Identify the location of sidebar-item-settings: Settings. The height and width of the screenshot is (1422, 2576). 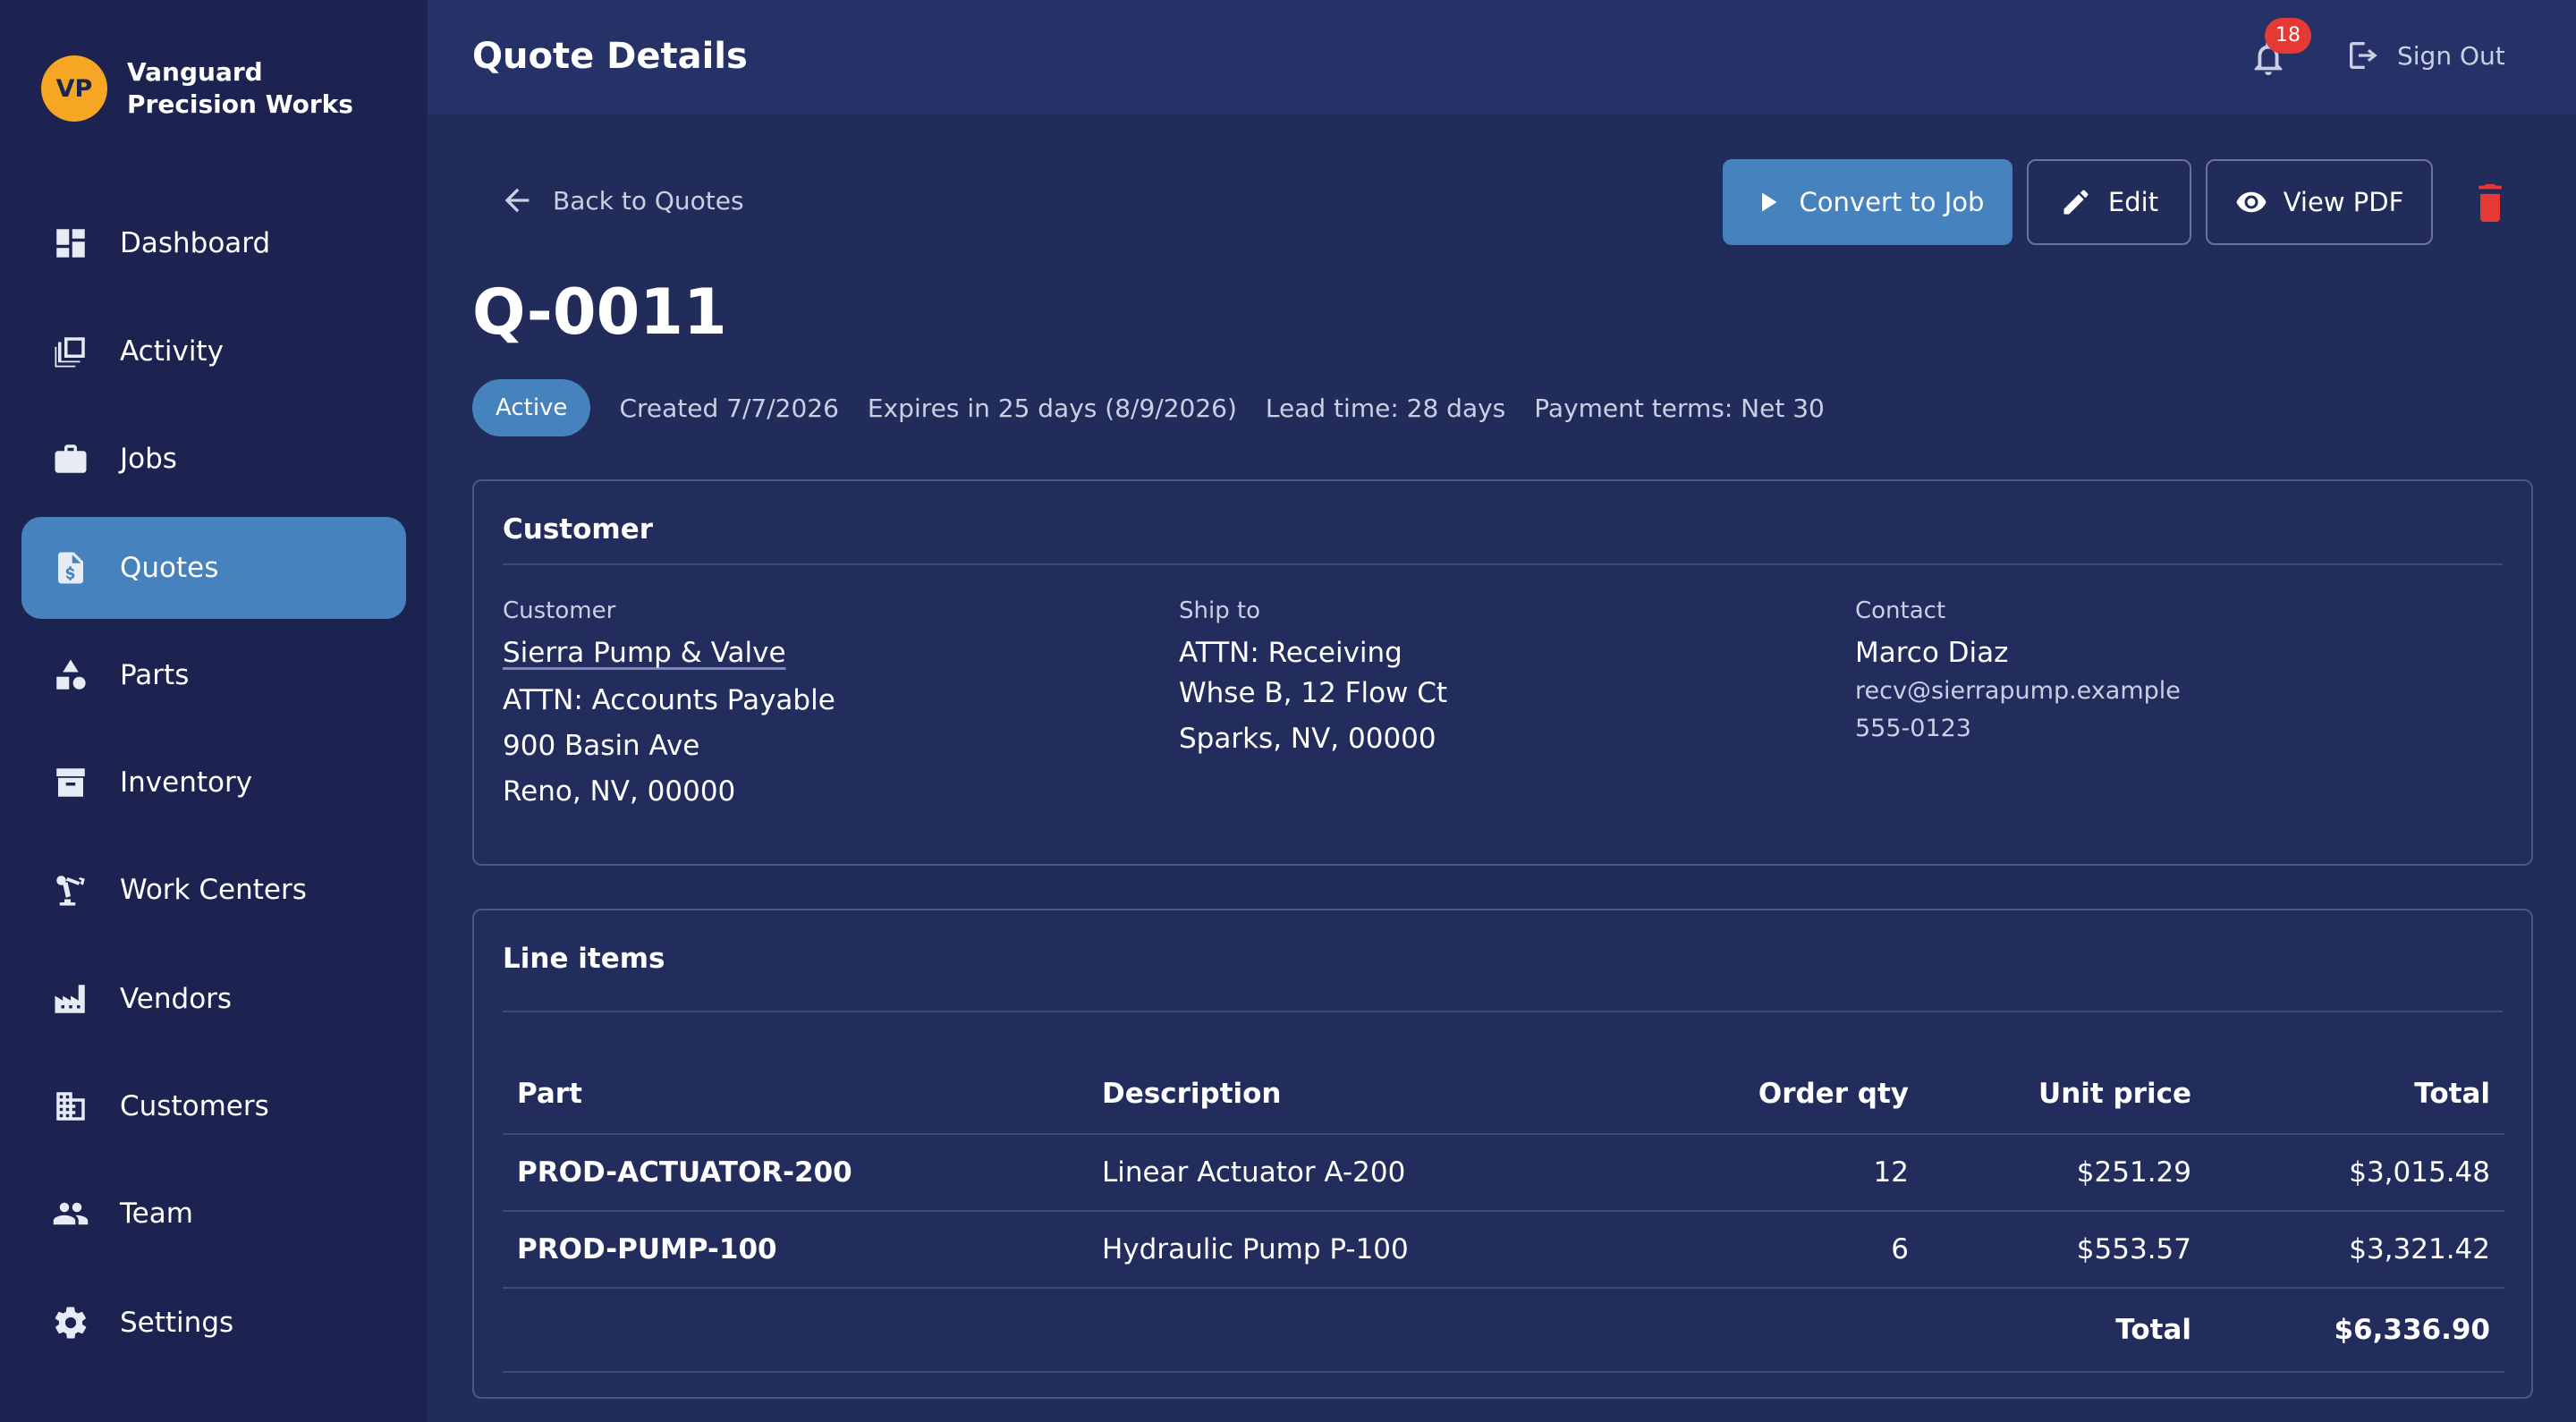
(213, 1323).